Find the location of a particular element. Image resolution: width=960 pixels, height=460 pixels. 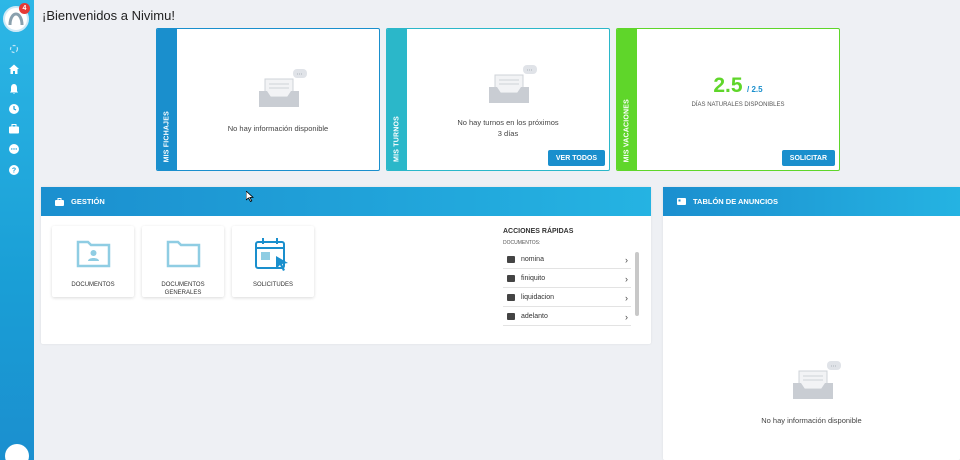

turnos-message: No hay turnos en los próximos 3 días is located at coordinates (508, 128).